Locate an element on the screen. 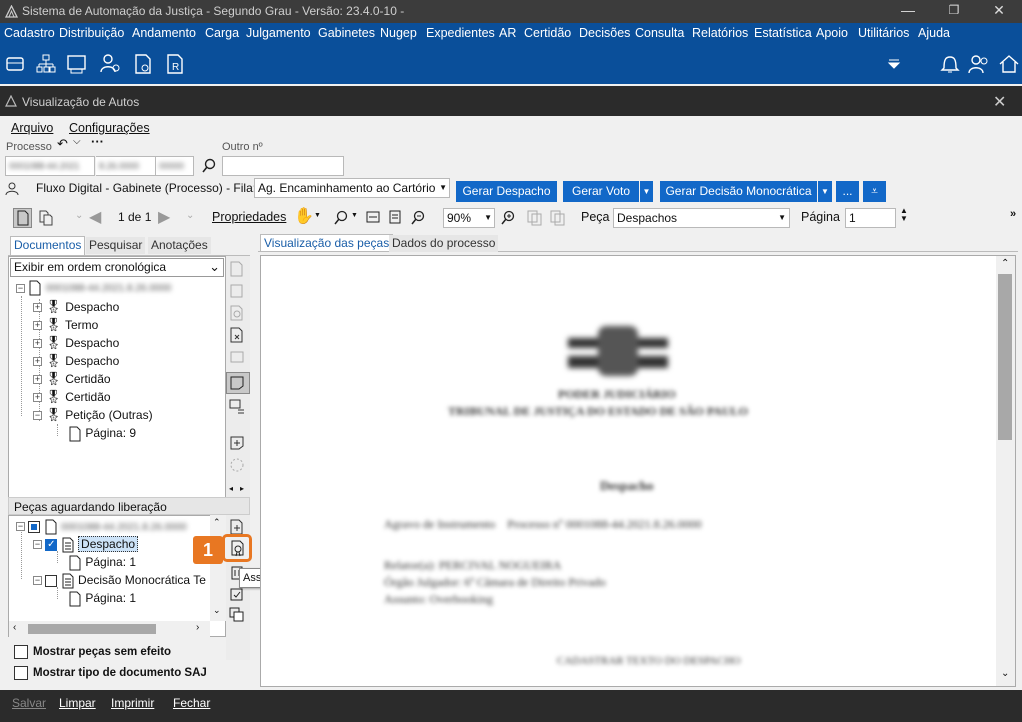 This screenshot has width=1022, height=722. document-r-icon: R is located at coordinates (175, 64).